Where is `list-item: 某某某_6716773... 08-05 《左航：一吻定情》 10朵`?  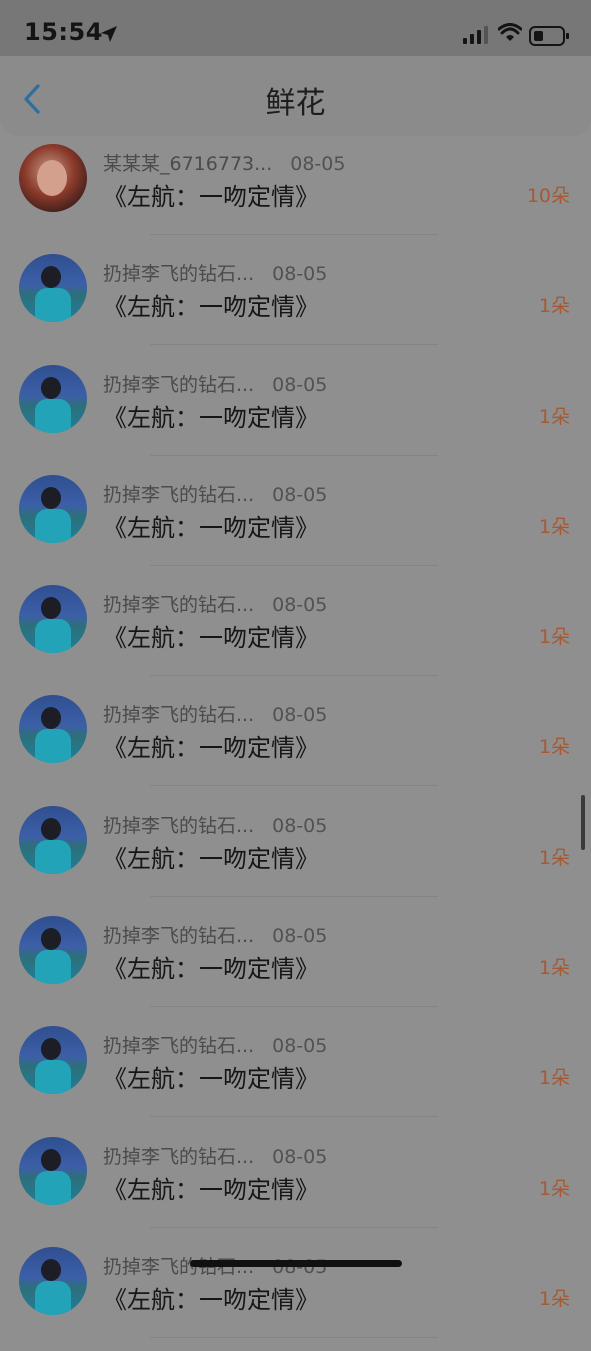 list-item: 某某某_6716773... 08-05 《左航：一吻定情》 10朵 is located at coordinates (295, 193).